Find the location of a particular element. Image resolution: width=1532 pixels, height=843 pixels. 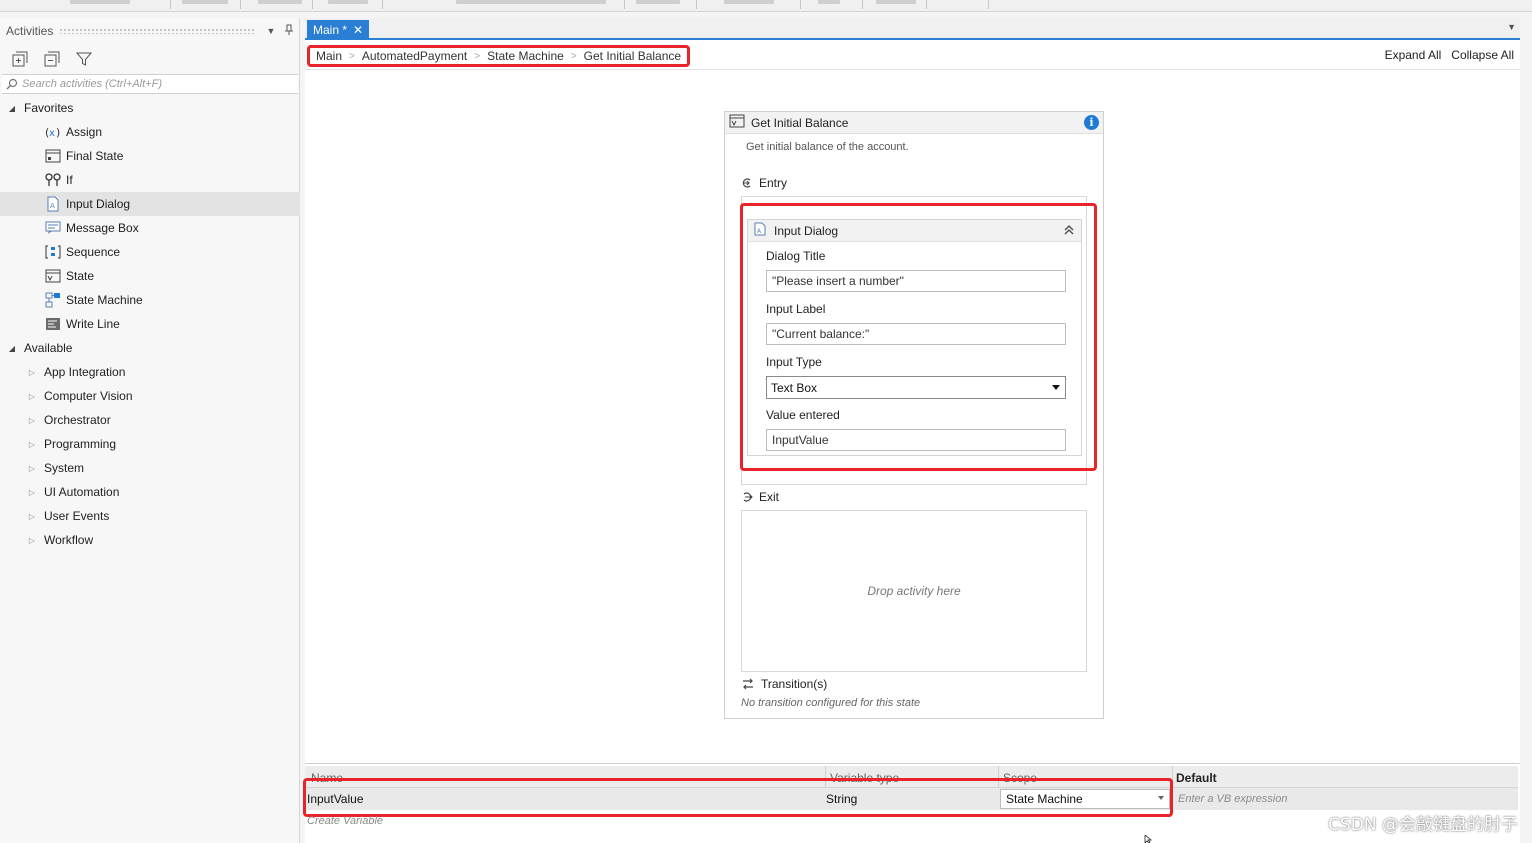

svg-text: A is located at coordinates (52, 206).